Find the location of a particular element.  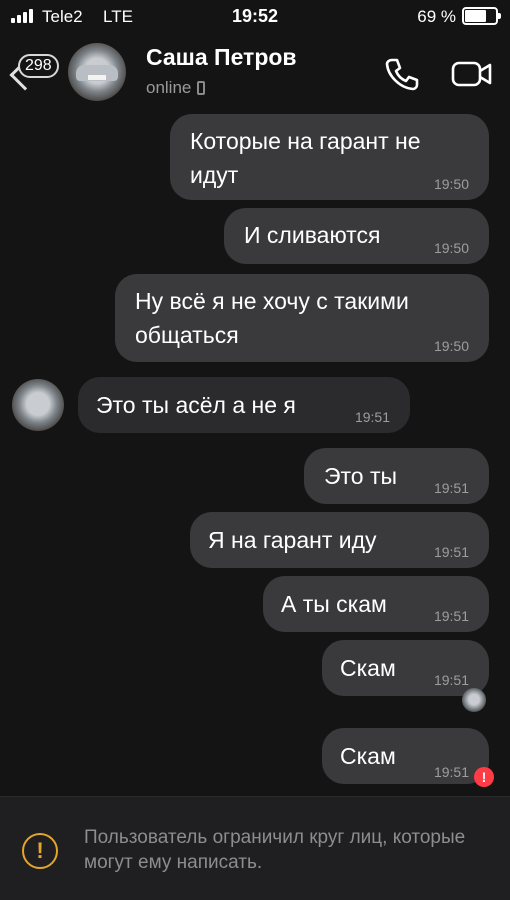

message-bubble-outgoing: Это ты 19:51 is located at coordinates (396, 476).